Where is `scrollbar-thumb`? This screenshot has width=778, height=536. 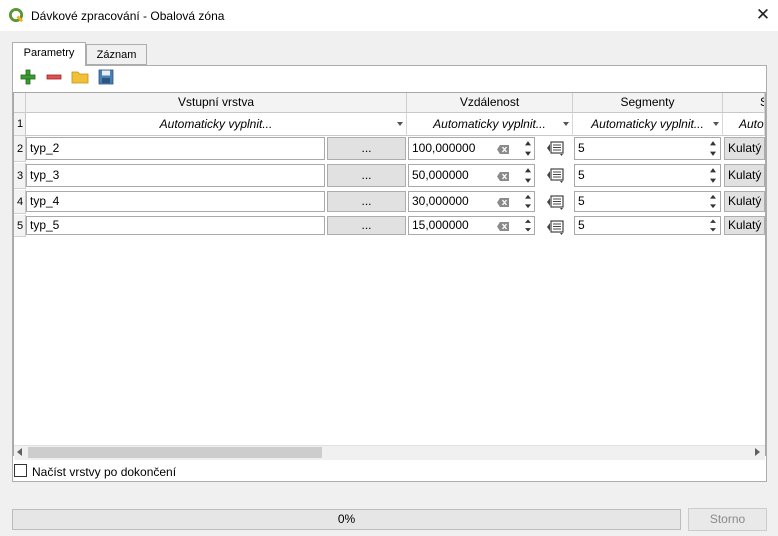 scrollbar-thumb is located at coordinates (175, 452).